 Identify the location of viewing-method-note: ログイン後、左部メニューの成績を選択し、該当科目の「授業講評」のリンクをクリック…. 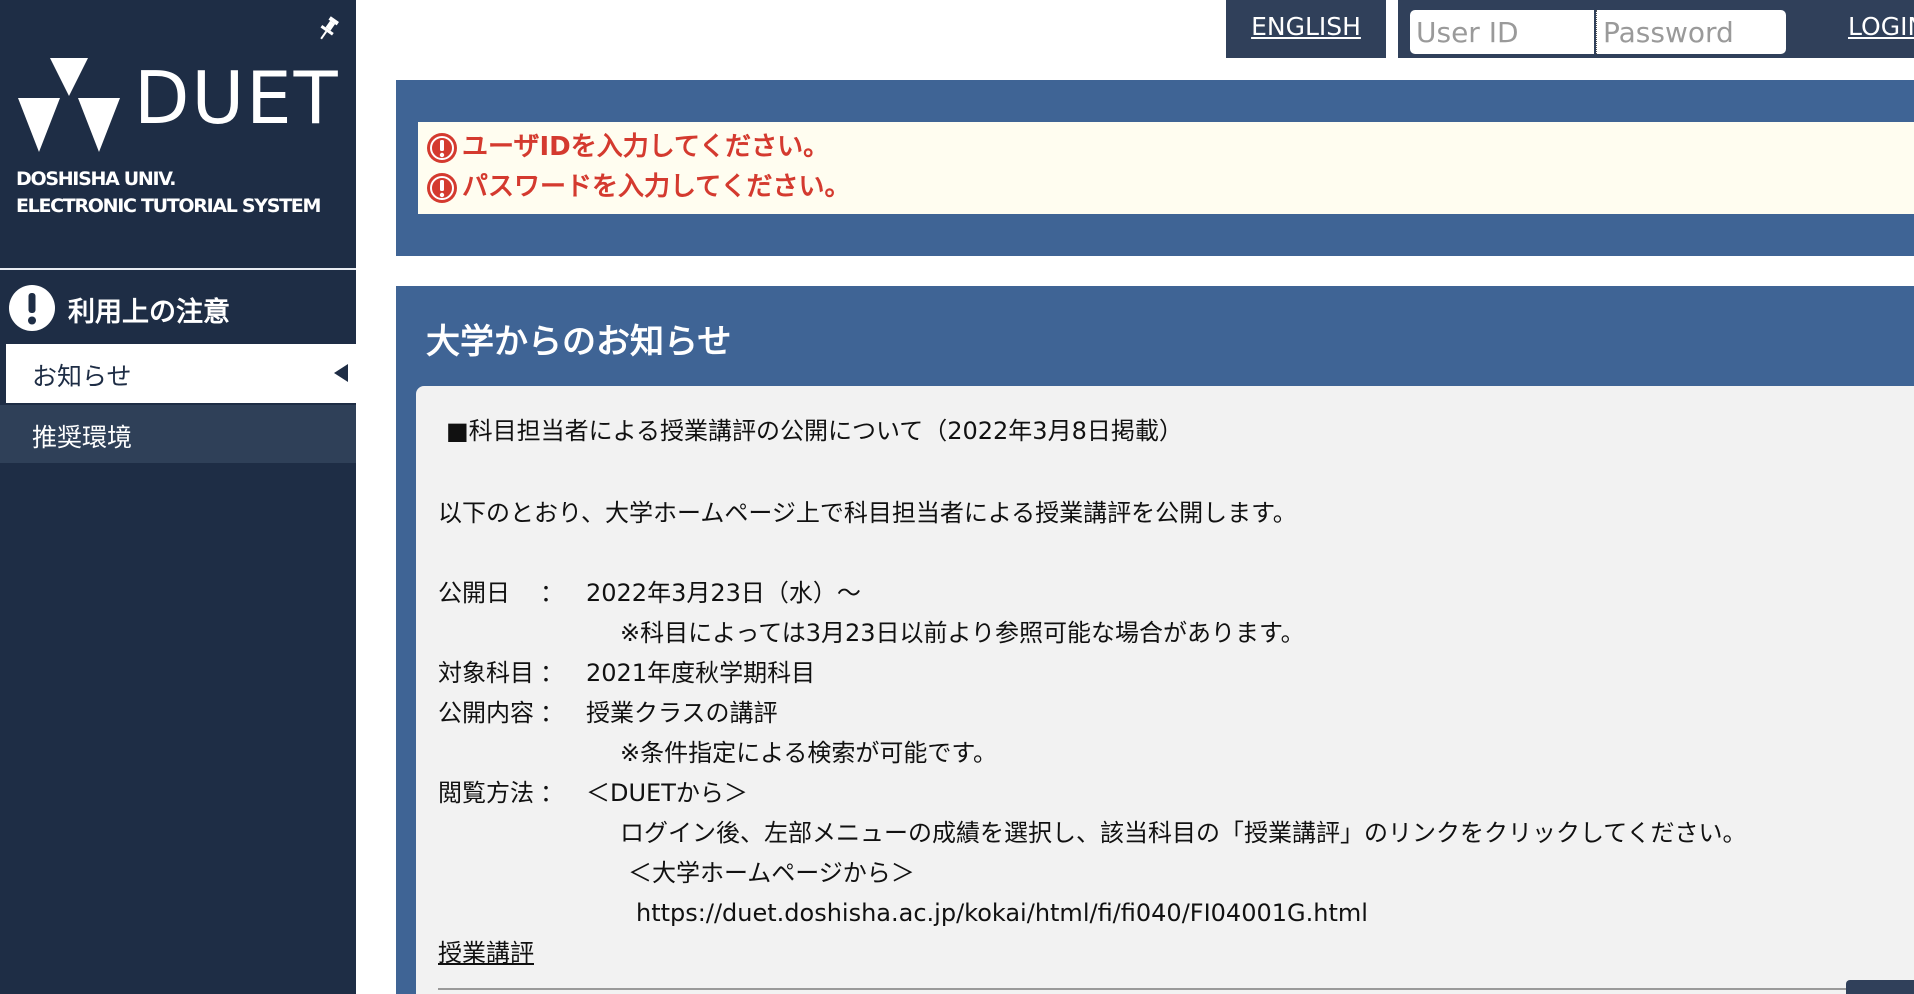
(1183, 833).